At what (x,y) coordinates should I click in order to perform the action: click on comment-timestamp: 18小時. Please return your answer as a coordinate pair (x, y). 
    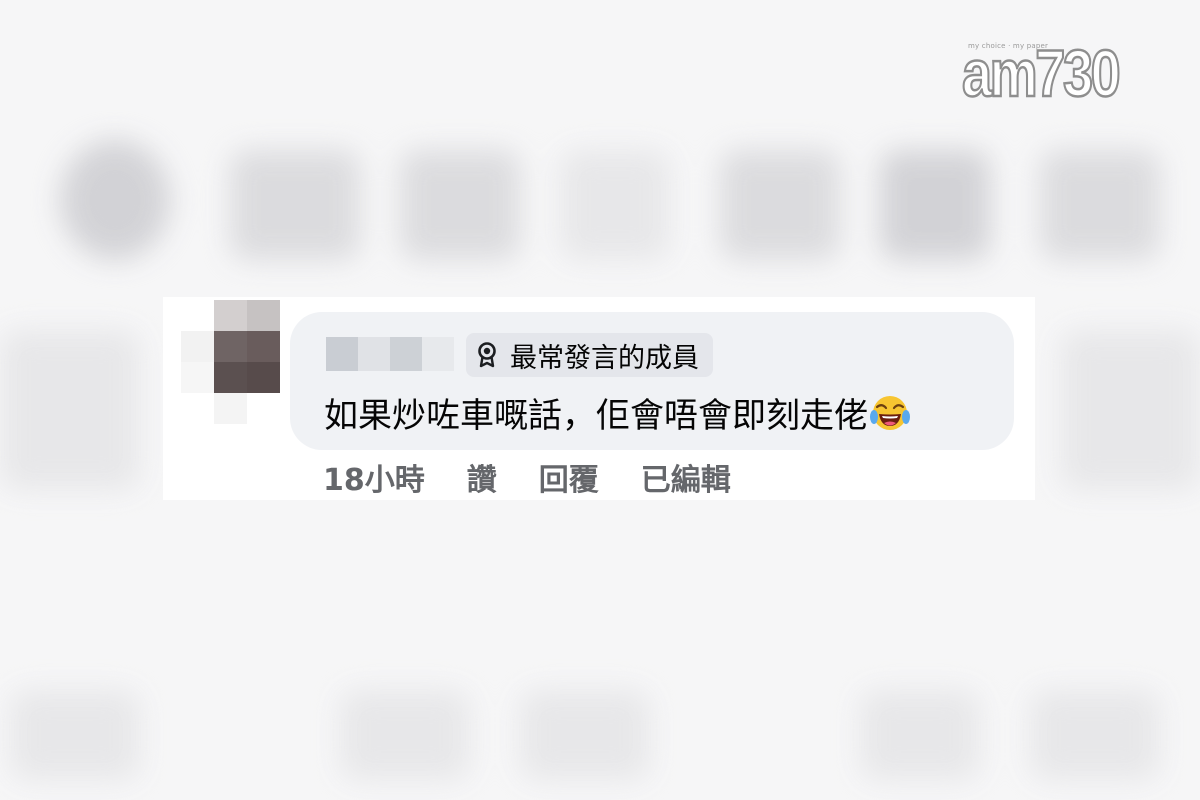
    Looking at the image, I should click on (374, 477).